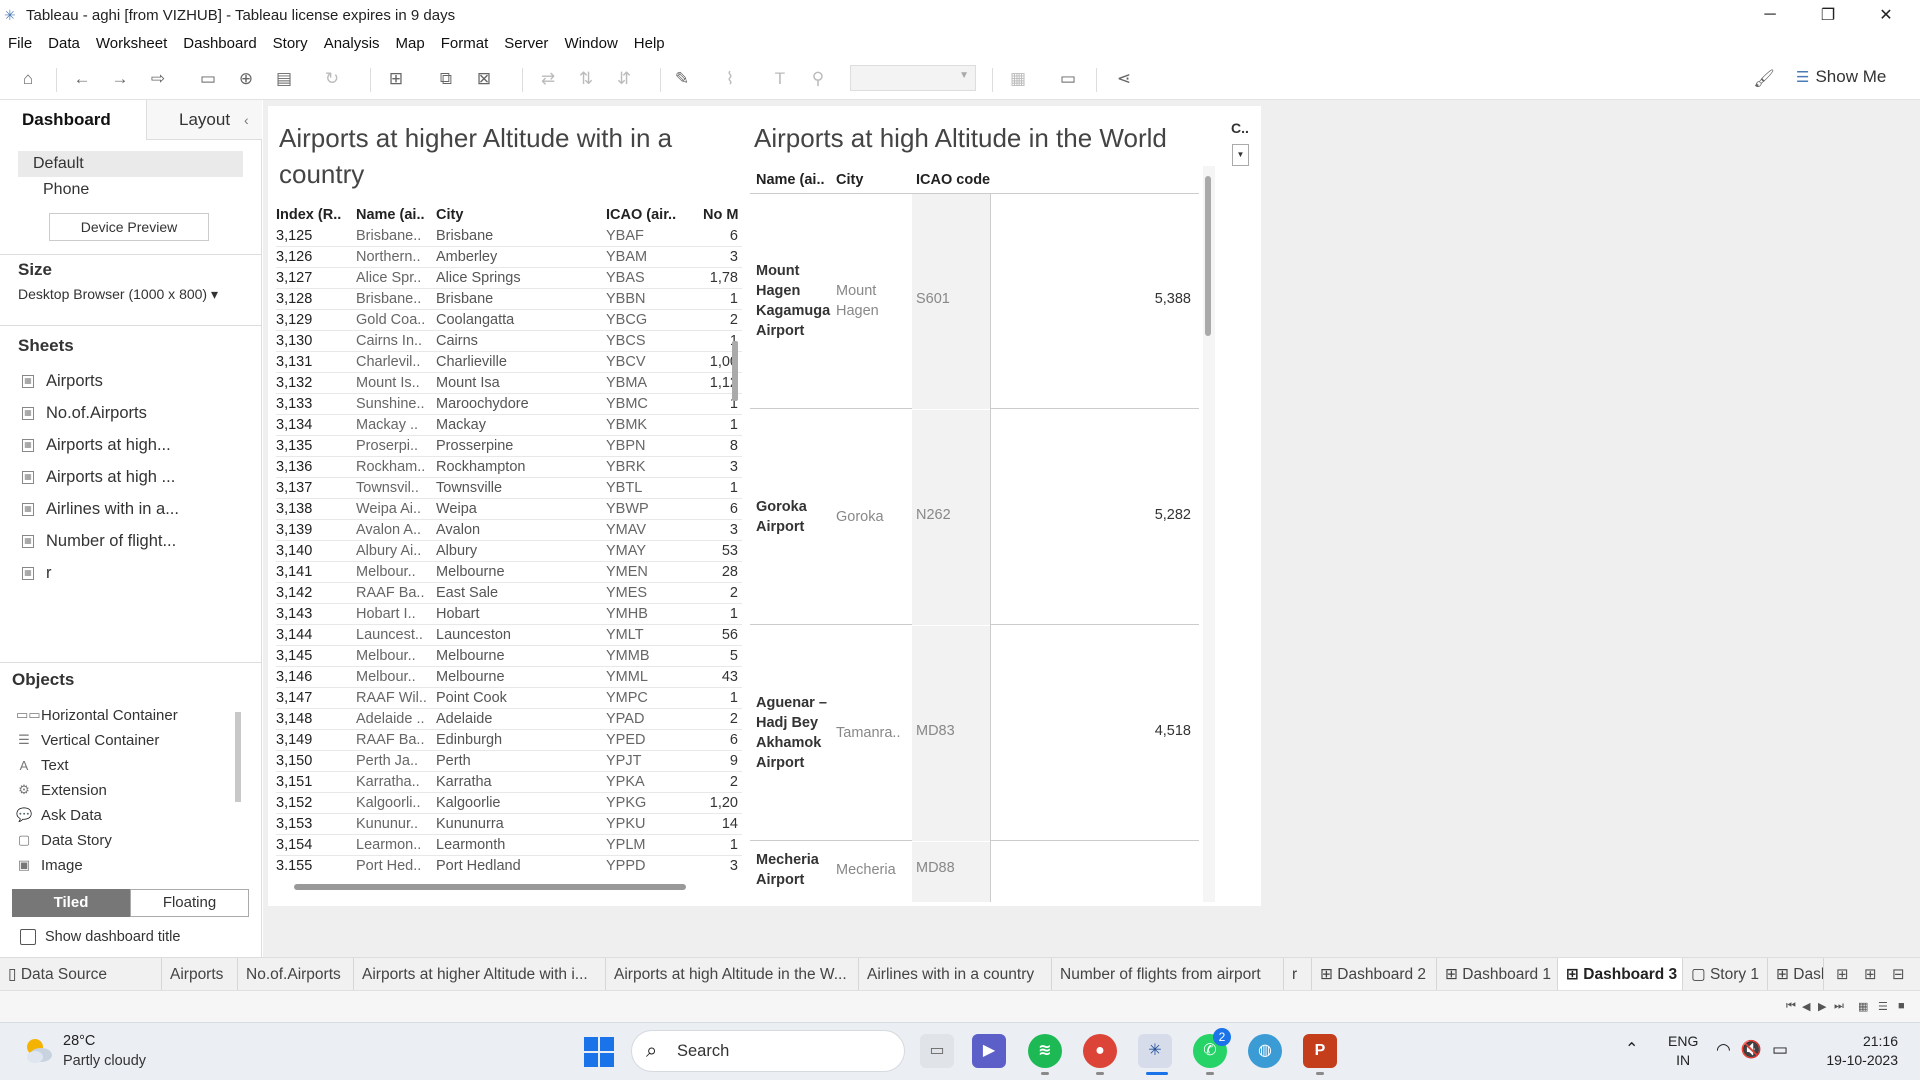 This screenshot has height=1080, width=1920. What do you see at coordinates (624, 79) in the screenshot?
I see `sort-descending-icon: ⇵` at bounding box center [624, 79].